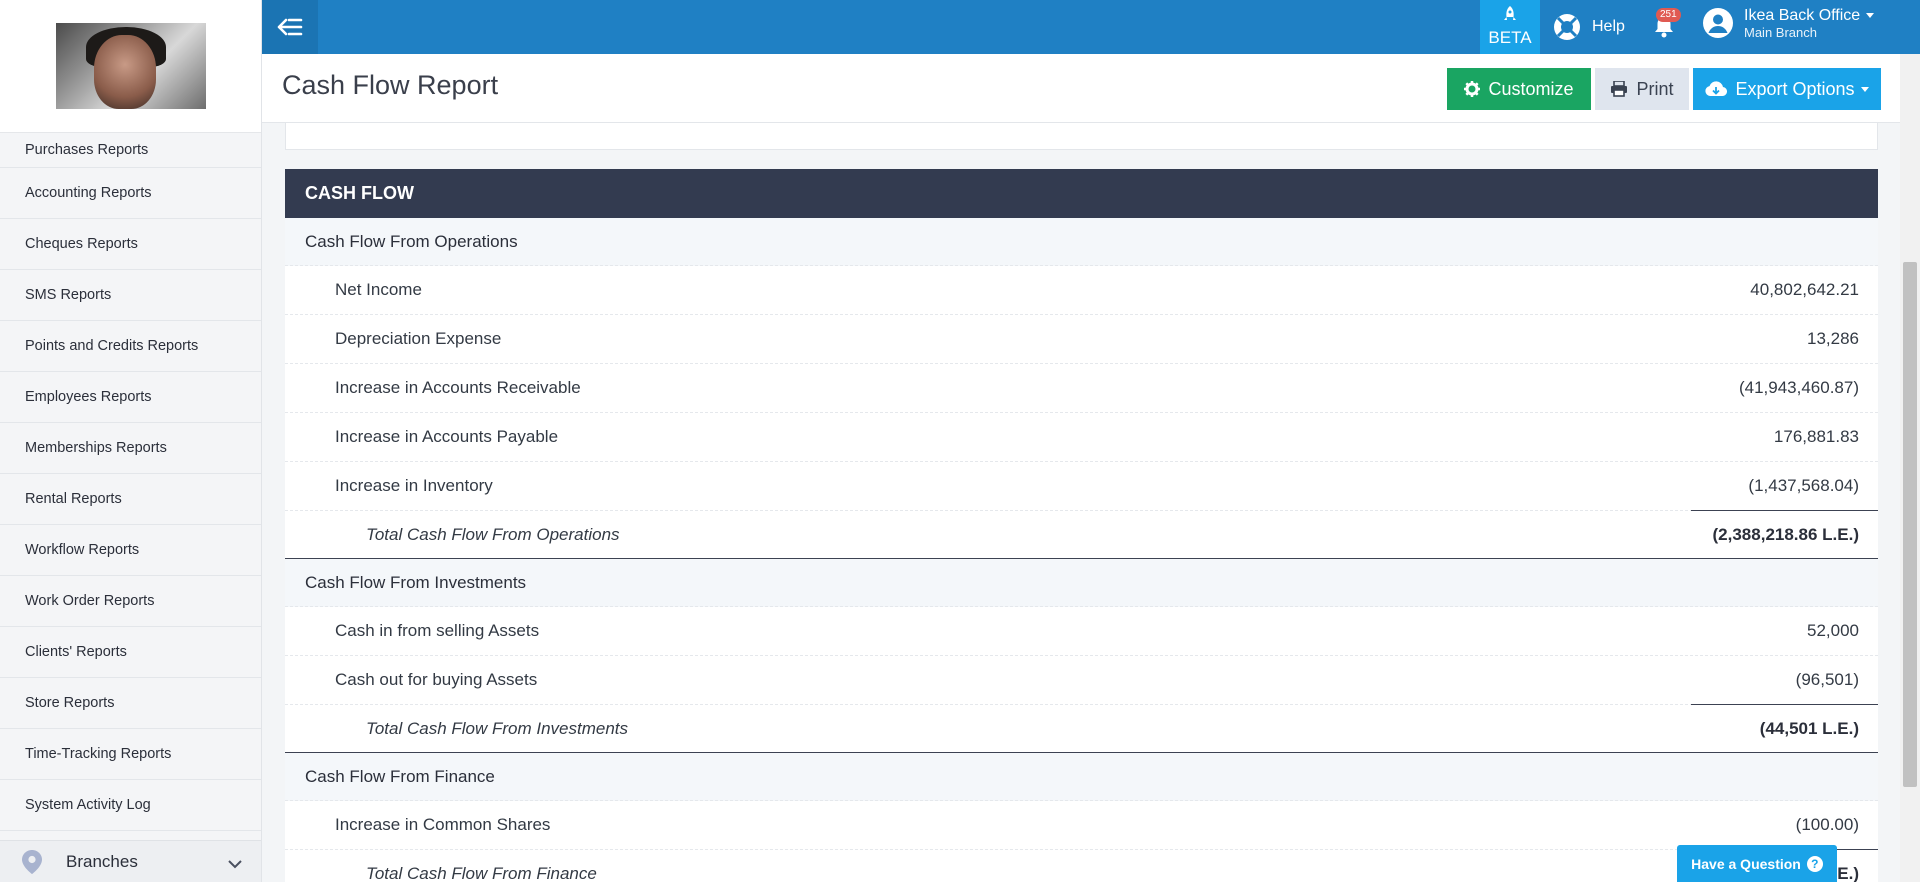  What do you see at coordinates (1081, 631) in the screenshot?
I see `table-row: Cash in from selling Assets 52,000` at bounding box center [1081, 631].